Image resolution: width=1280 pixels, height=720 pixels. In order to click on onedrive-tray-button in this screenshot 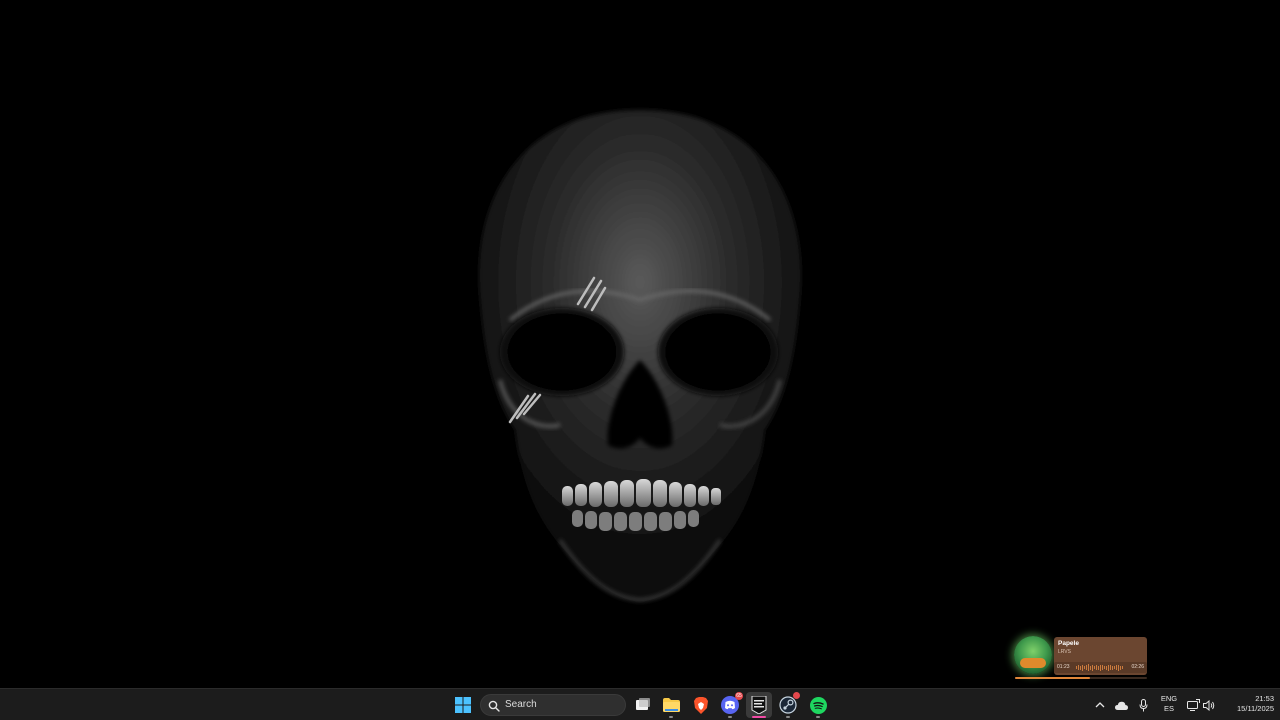, I will do `click(1121, 705)`.